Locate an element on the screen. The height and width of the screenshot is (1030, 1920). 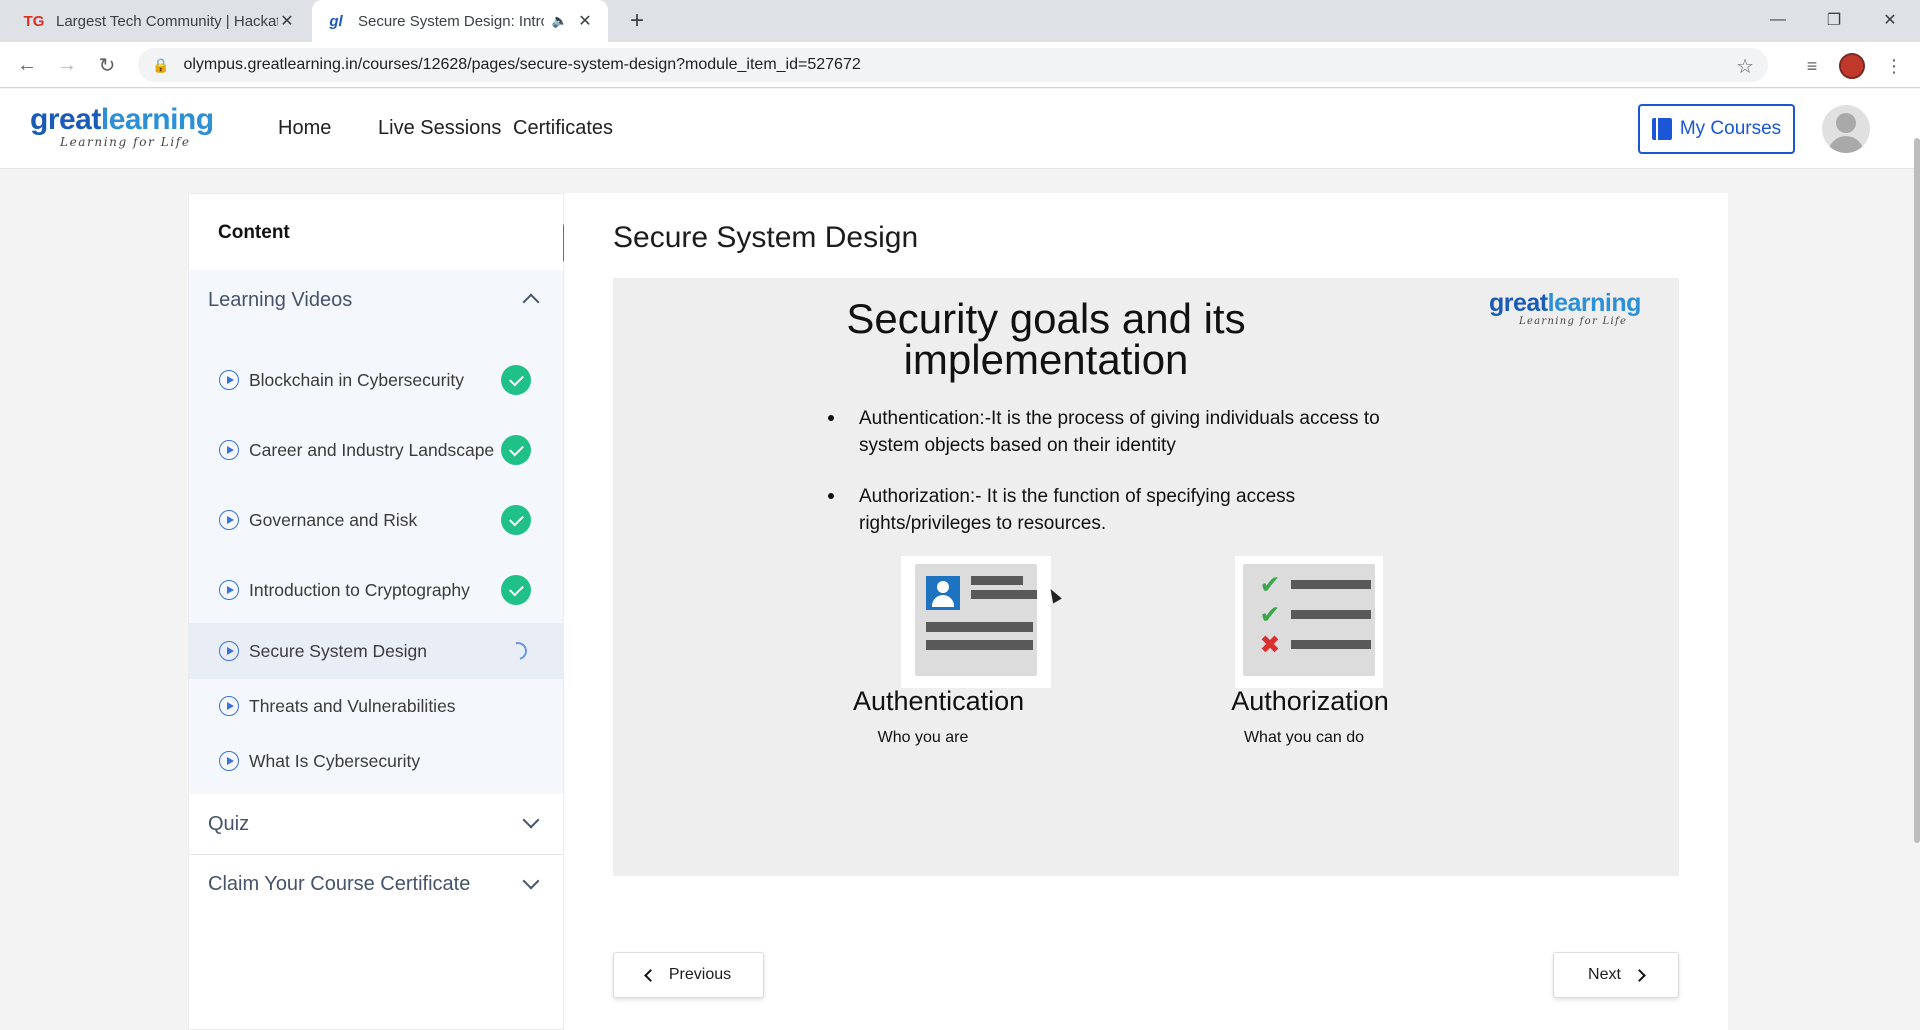
gl-favicon-icon: gl is located at coordinates (336, 21).